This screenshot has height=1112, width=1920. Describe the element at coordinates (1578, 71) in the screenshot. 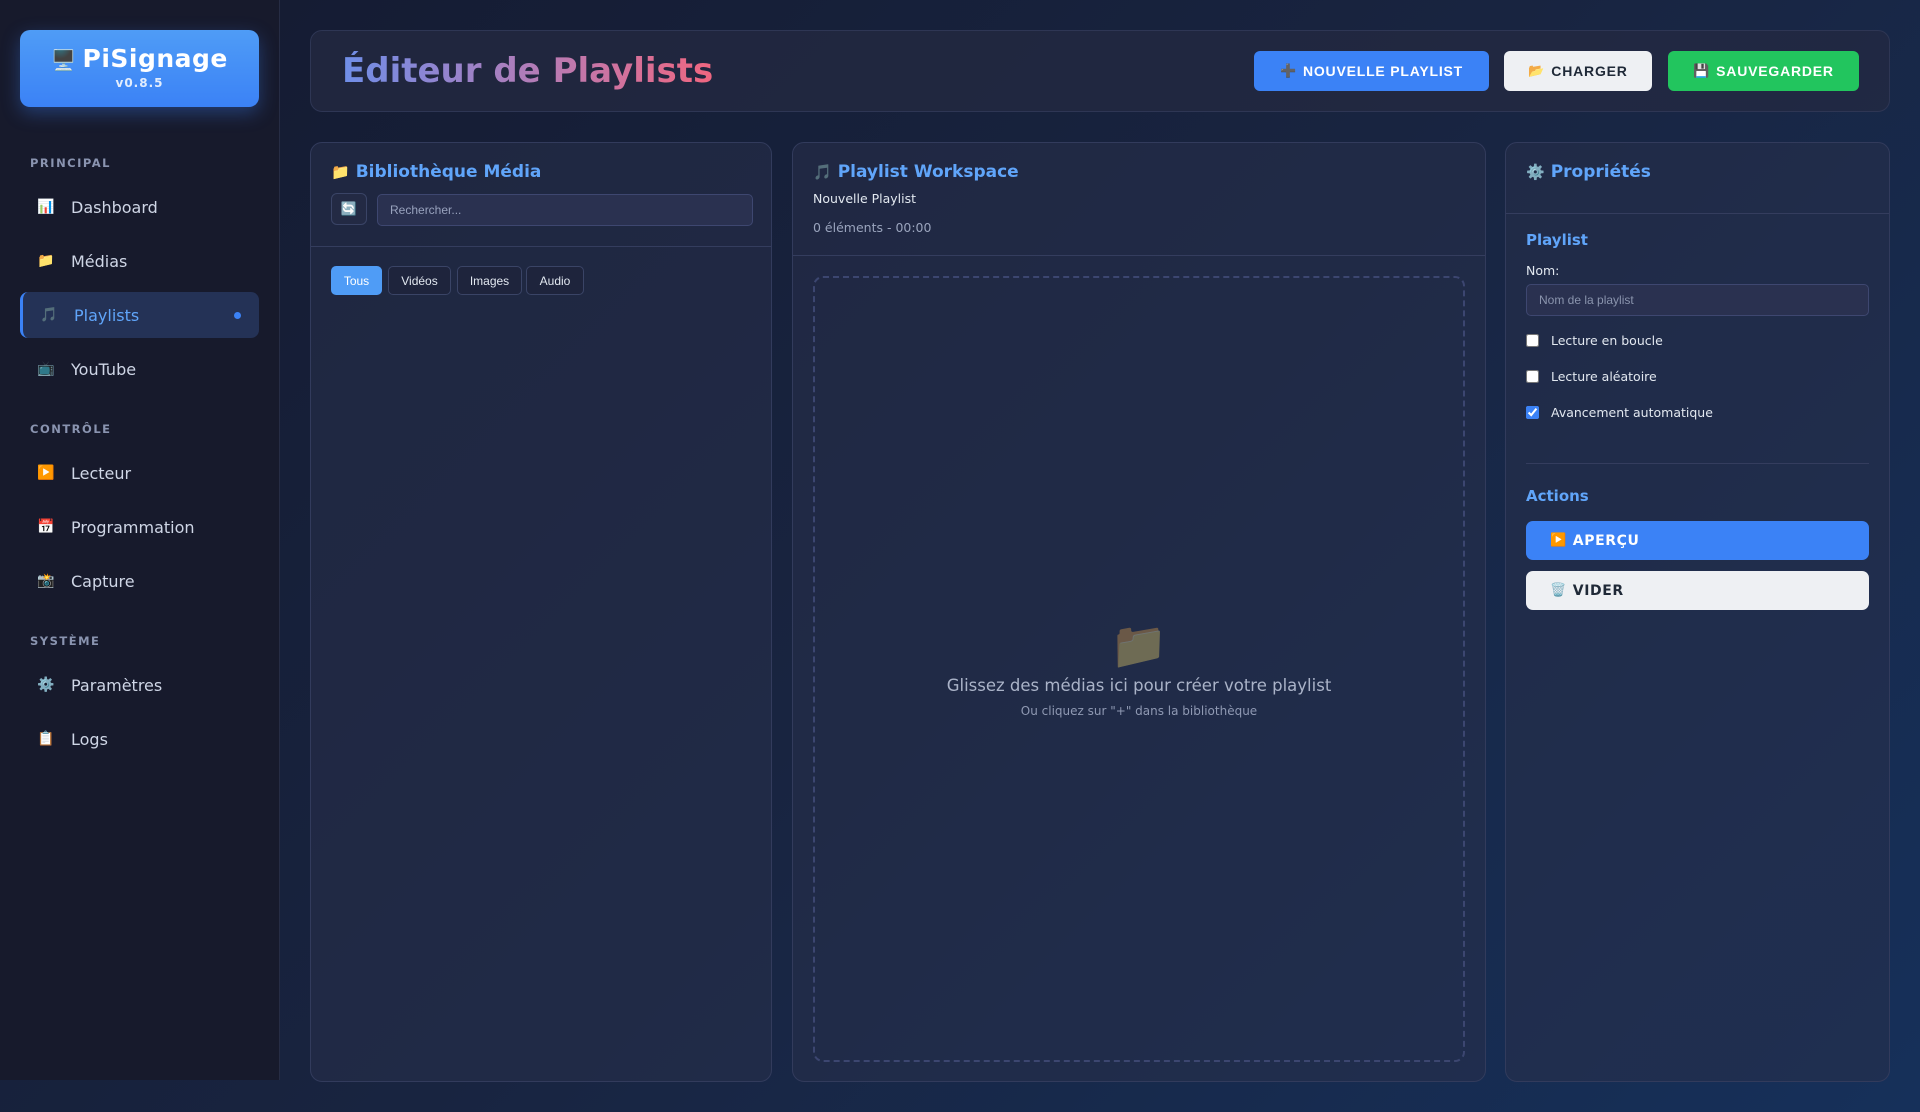

I see `load-button: 📂 CHARGER` at that location.